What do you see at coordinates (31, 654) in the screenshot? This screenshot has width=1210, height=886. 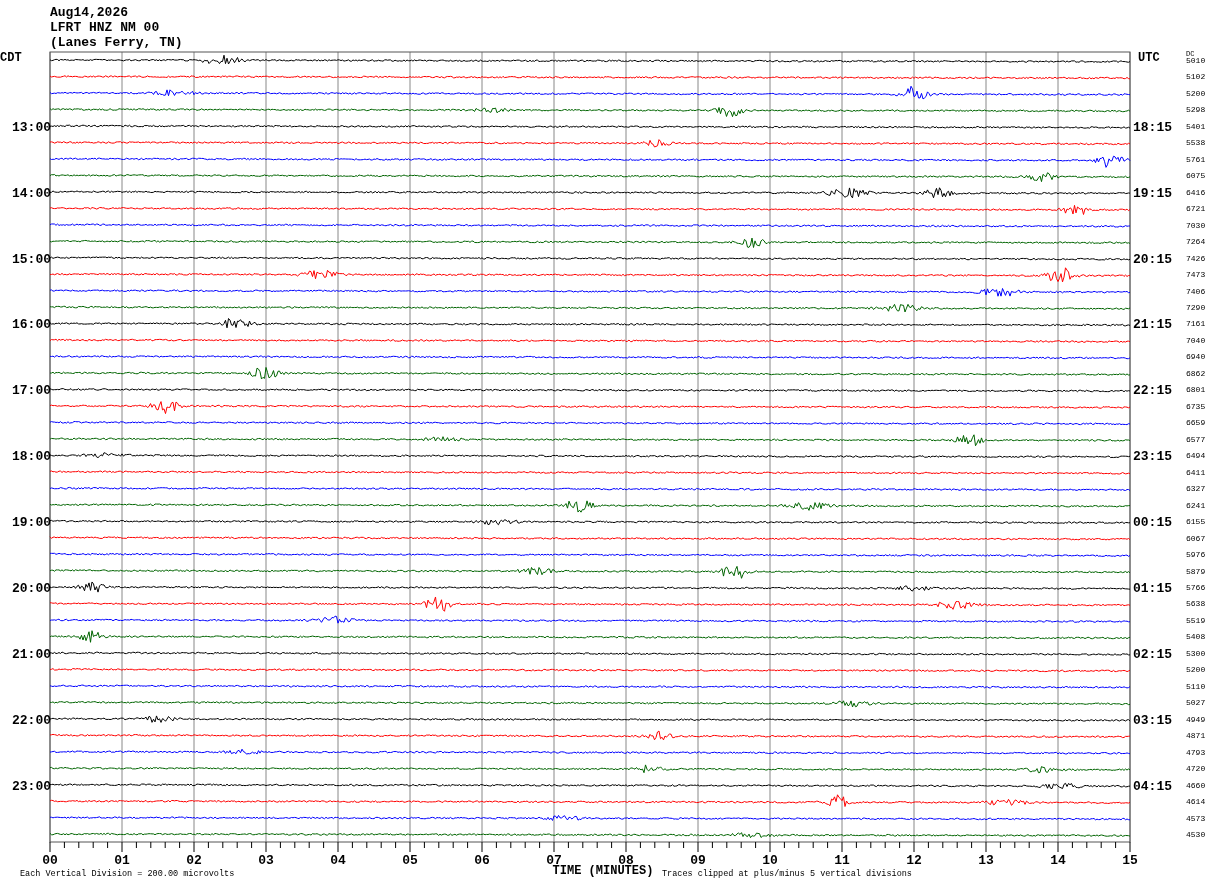 I see `time-label: 21:00` at bounding box center [31, 654].